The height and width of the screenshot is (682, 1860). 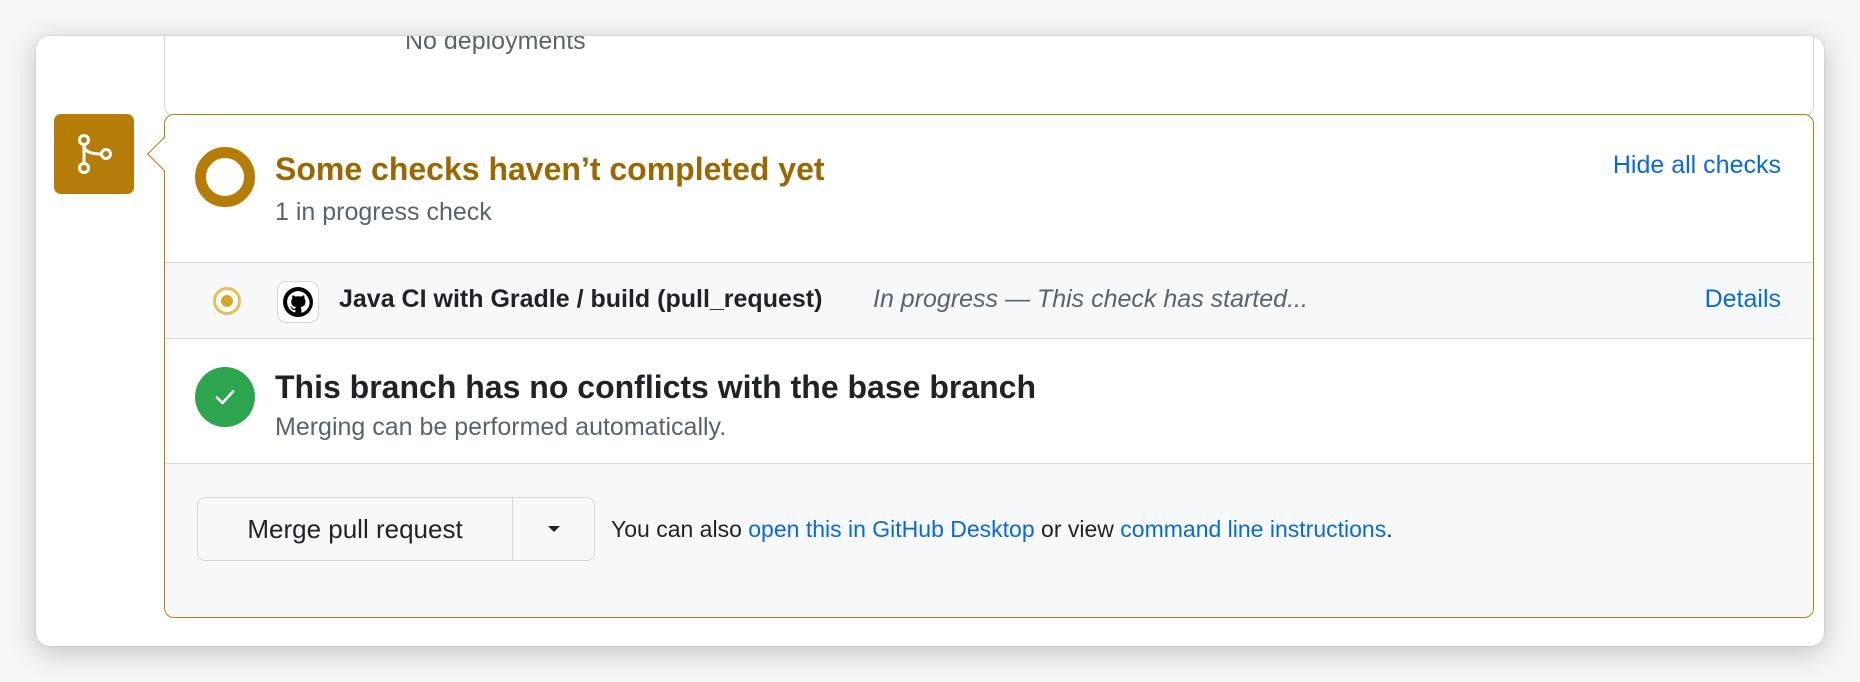 What do you see at coordinates (680, 529) in the screenshot?
I see `merge-hint-prefix: You can also` at bounding box center [680, 529].